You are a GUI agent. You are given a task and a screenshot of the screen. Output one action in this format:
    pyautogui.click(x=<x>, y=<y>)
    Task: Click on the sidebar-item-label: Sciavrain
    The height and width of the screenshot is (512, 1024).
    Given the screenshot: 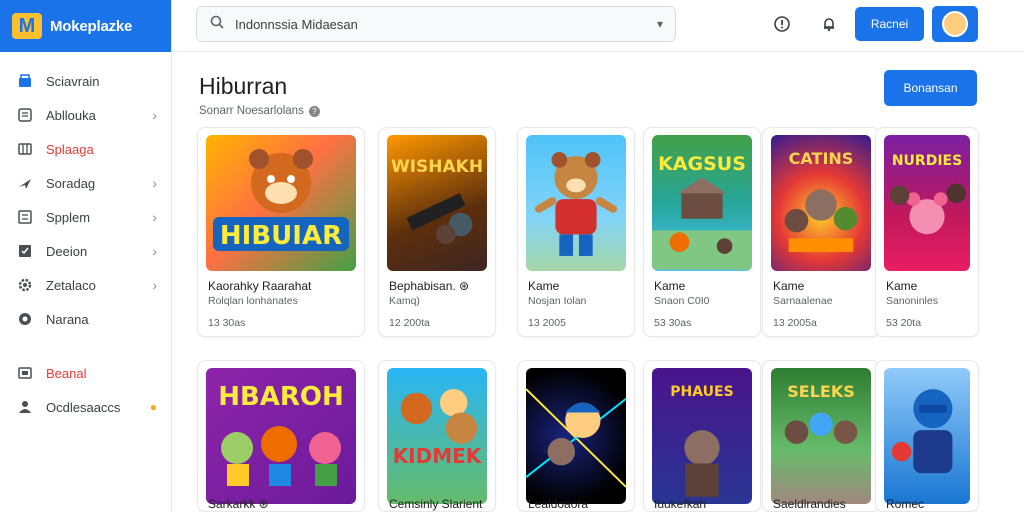 What is the action you would take?
    pyautogui.click(x=73, y=81)
    